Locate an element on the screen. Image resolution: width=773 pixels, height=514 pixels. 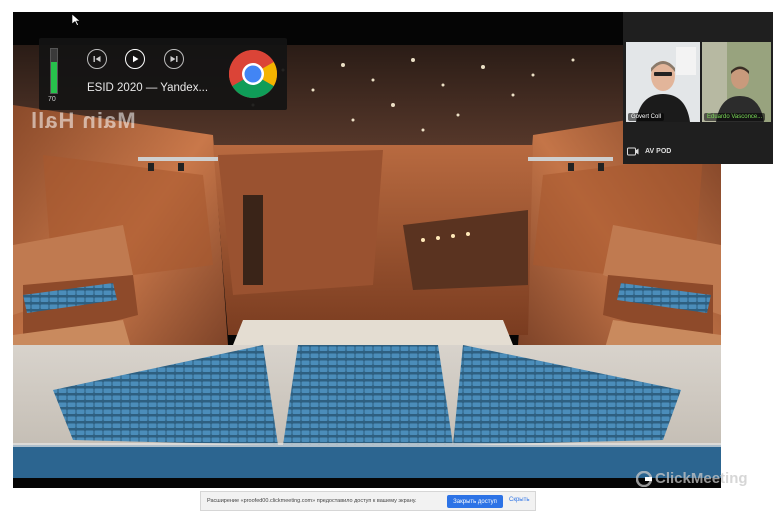
participants-panel: Govert Coll Eduardo Vasconce... AV POD is located at coordinates (698, 88).